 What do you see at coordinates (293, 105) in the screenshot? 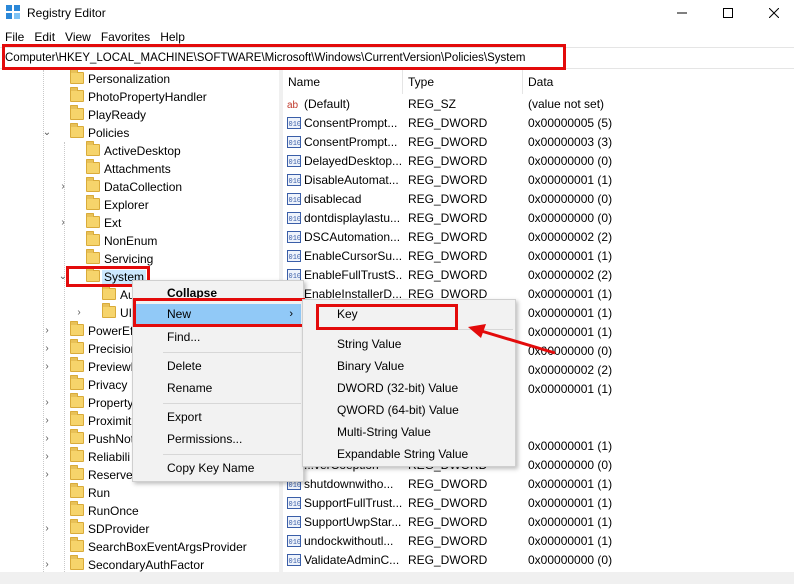
I see `svg-text: ab` at bounding box center [293, 105].